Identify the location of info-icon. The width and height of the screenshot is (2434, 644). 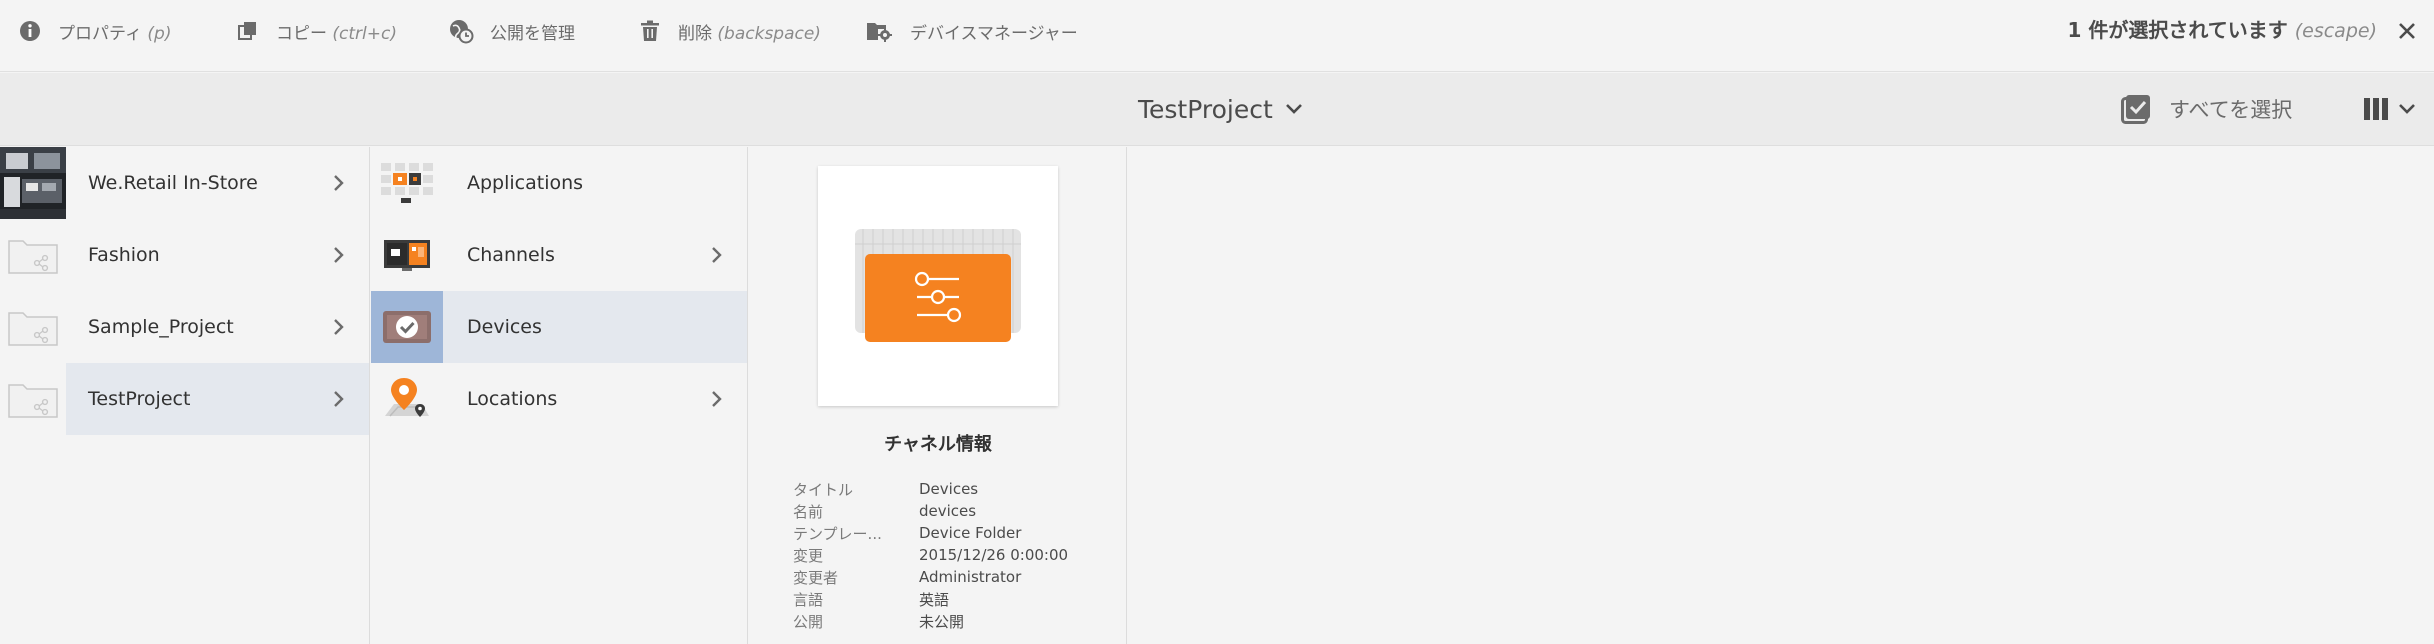
(30, 31).